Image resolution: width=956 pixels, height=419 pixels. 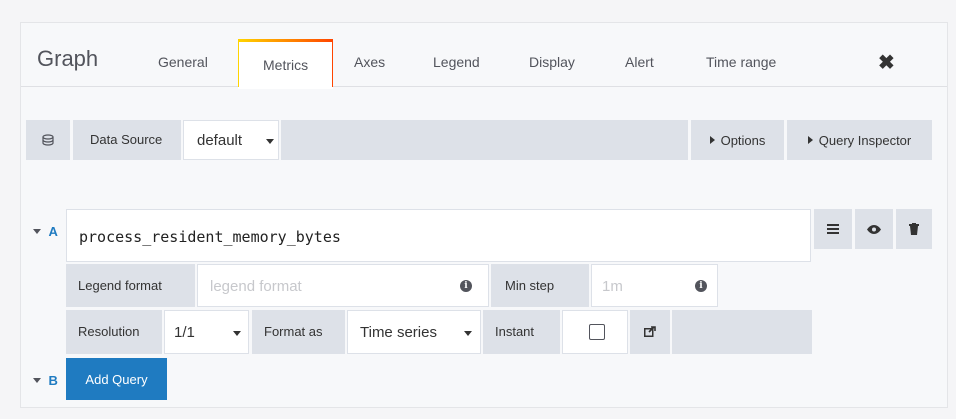 I want to click on datasource-label-box: Data Source, so click(x=127, y=140).